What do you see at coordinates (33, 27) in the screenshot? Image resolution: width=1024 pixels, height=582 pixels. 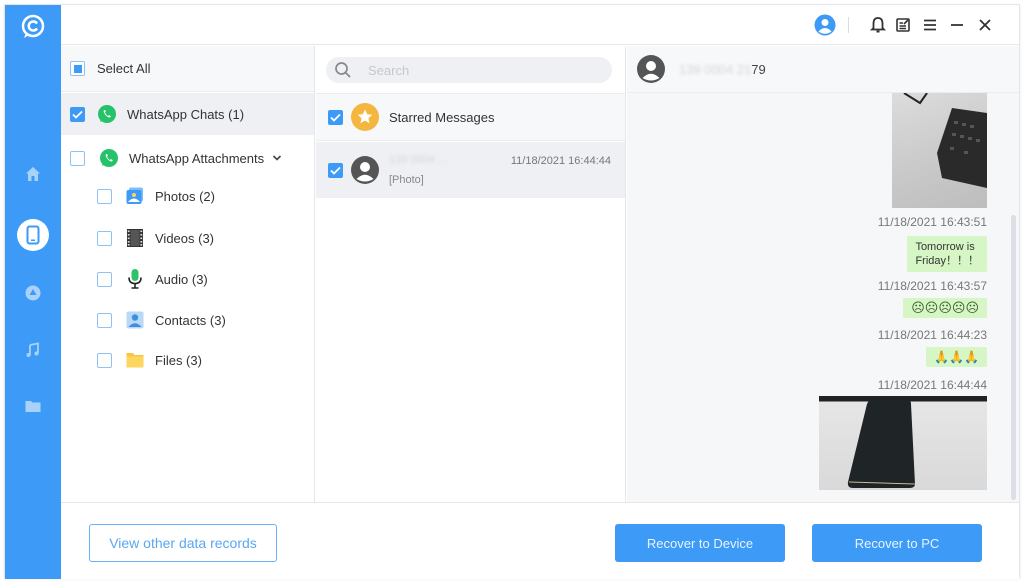 I see `app-logo-icon` at bounding box center [33, 27].